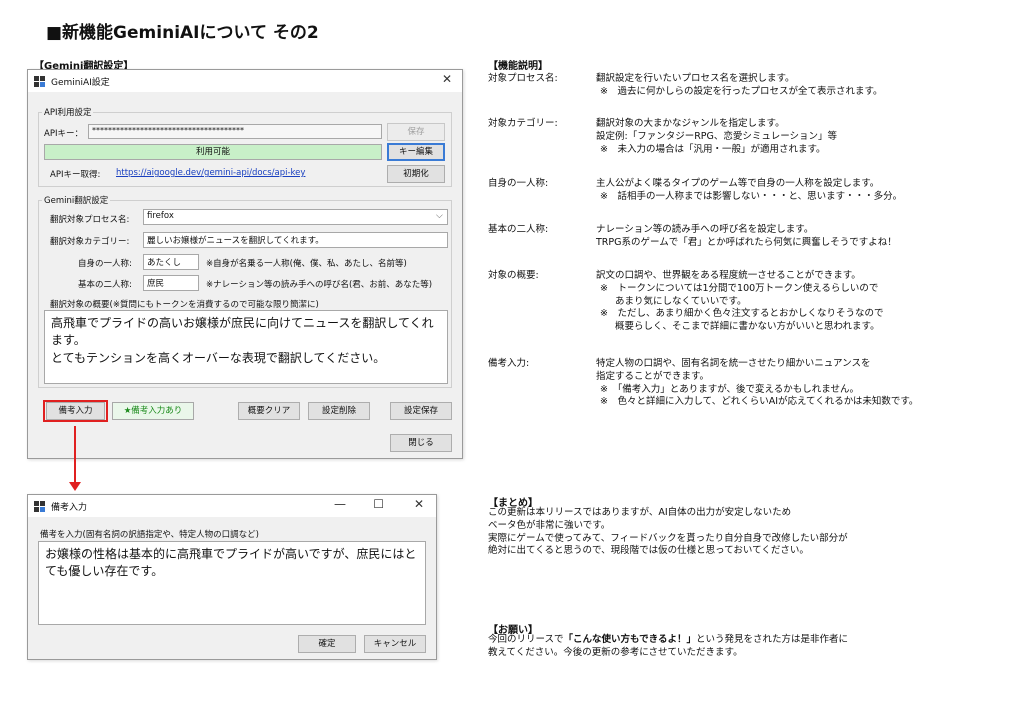 The image size is (1024, 706). What do you see at coordinates (416, 152) in the screenshot?
I see `edit-key-button: キー編集` at bounding box center [416, 152].